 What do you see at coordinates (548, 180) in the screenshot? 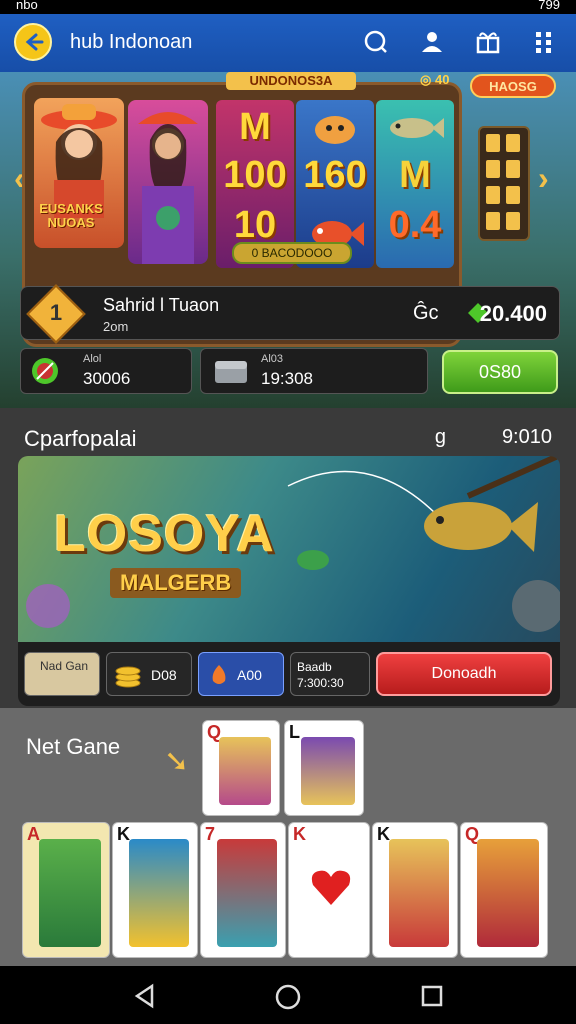
I see `next-arrow-icon: ›` at bounding box center [548, 180].